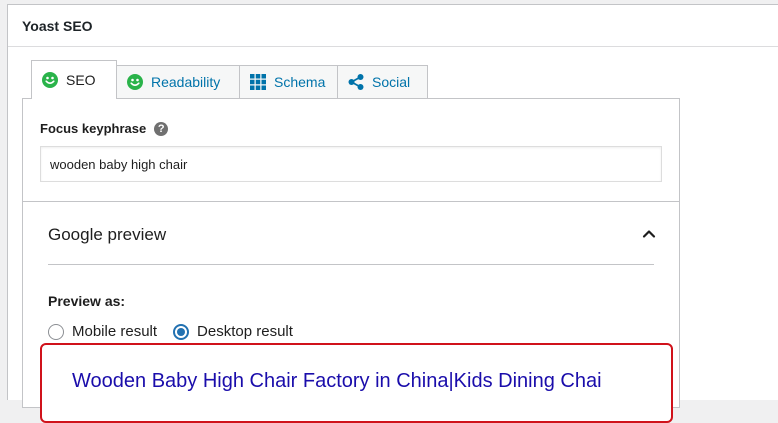 This screenshot has width=778, height=423. What do you see at coordinates (300, 82) in the screenshot?
I see `tab-label: Schema` at bounding box center [300, 82].